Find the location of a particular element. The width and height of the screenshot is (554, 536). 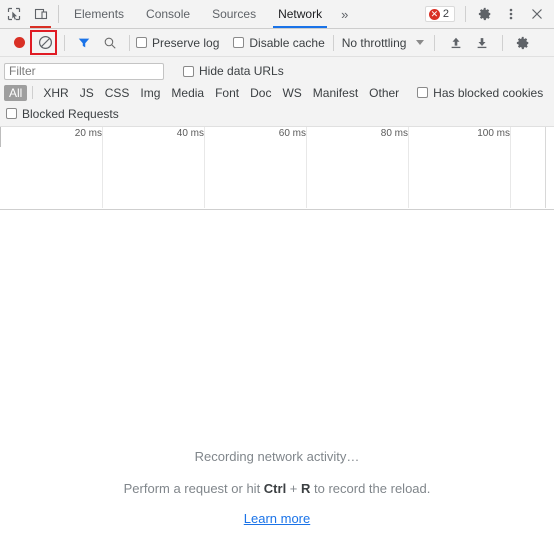

export-har-button is located at coordinates (482, 43).